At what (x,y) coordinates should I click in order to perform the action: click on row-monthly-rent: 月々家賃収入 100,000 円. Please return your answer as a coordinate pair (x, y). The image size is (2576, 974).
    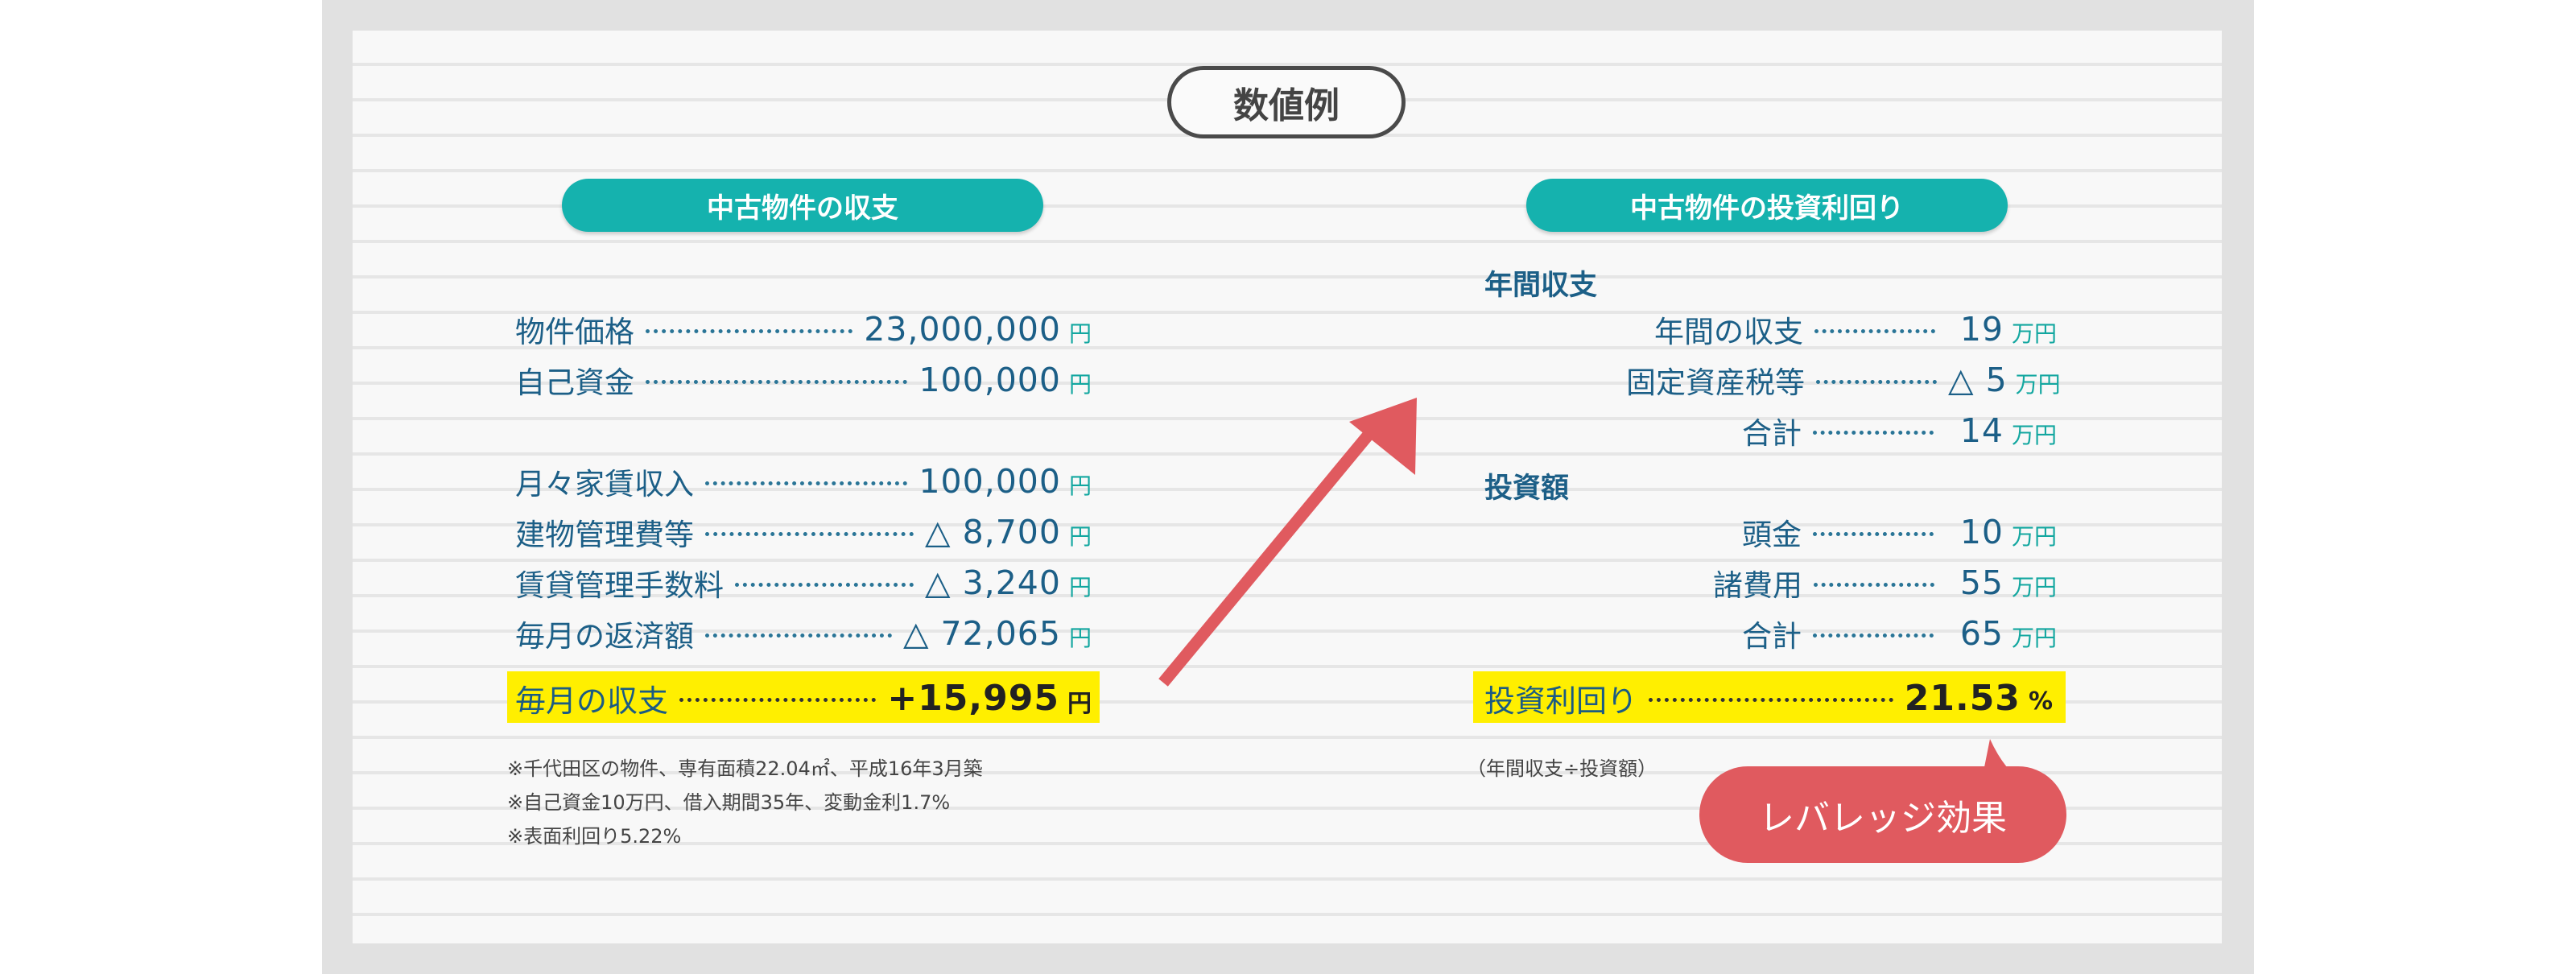
    Looking at the image, I should click on (803, 481).